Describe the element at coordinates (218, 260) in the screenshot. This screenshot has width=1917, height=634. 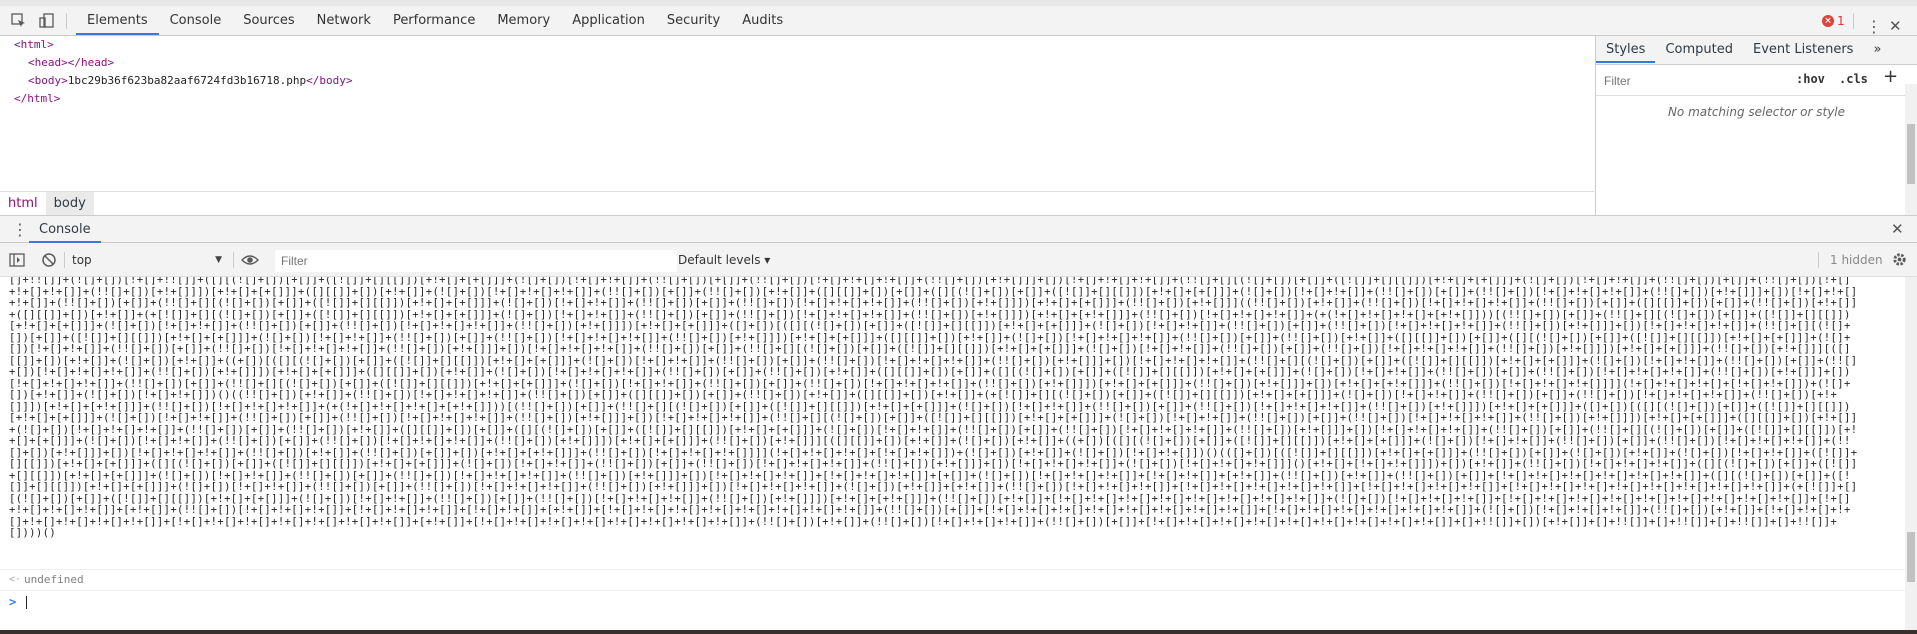
I see `dropdown-arrow-icon: ▼` at that location.